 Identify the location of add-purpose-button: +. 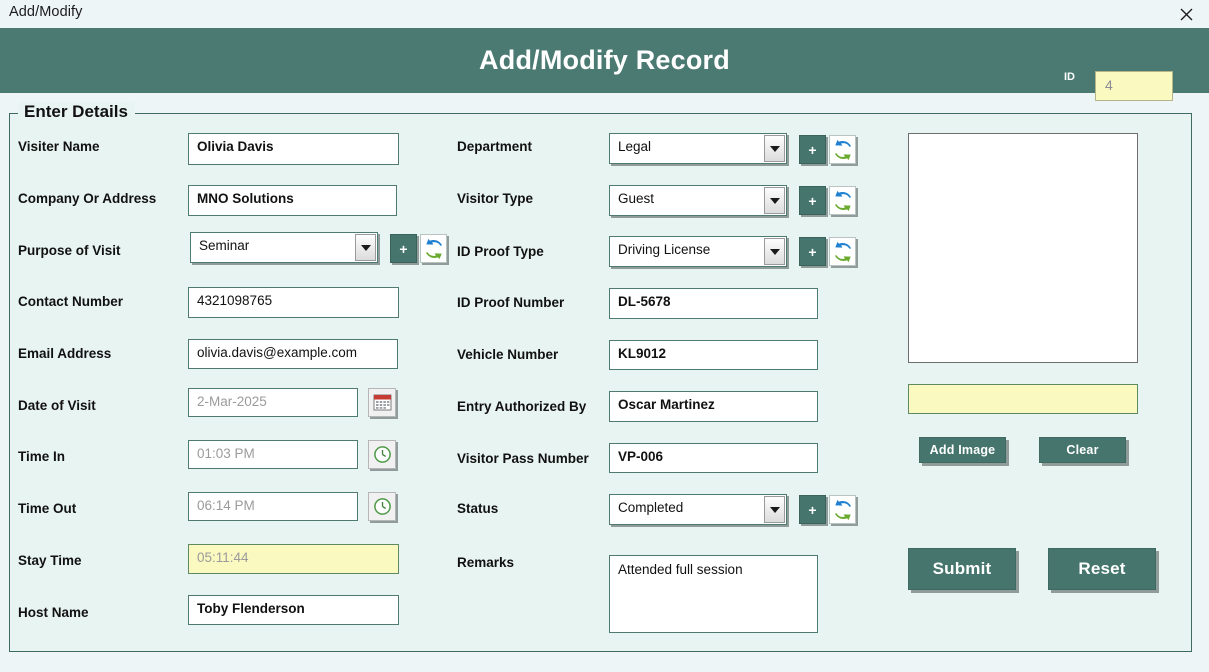
(403, 248).